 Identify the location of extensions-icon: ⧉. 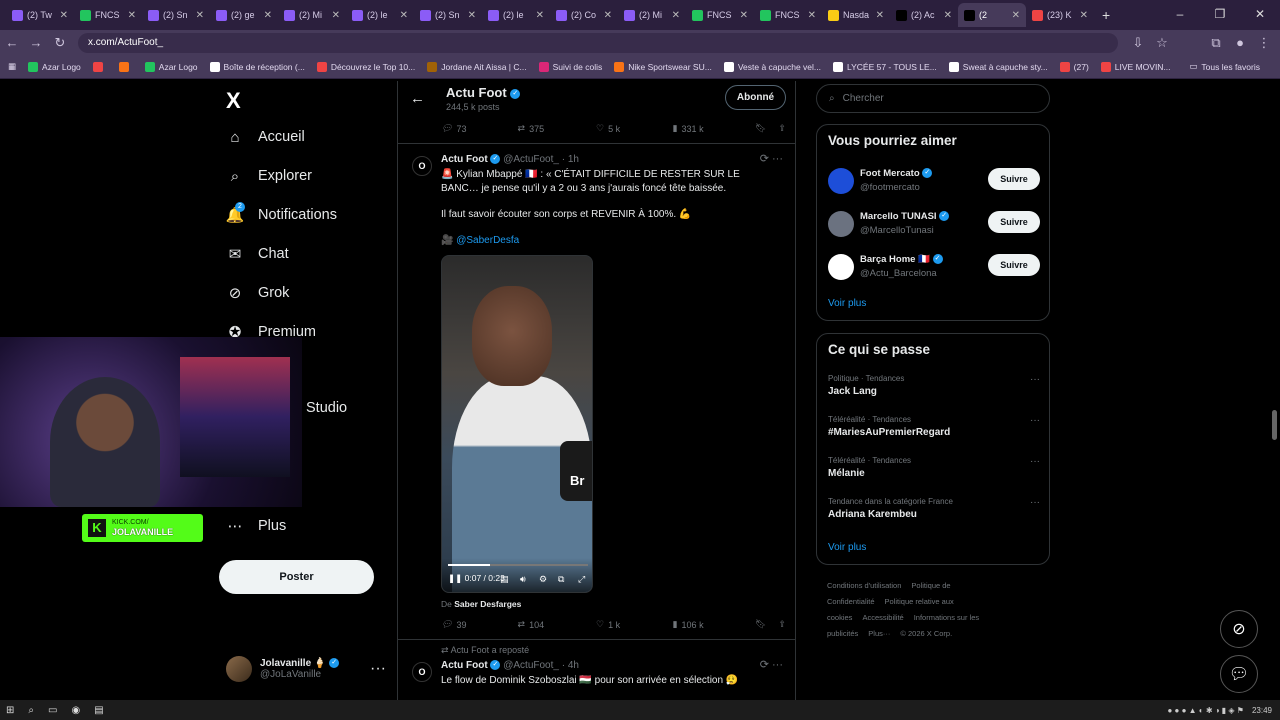
(1216, 43).